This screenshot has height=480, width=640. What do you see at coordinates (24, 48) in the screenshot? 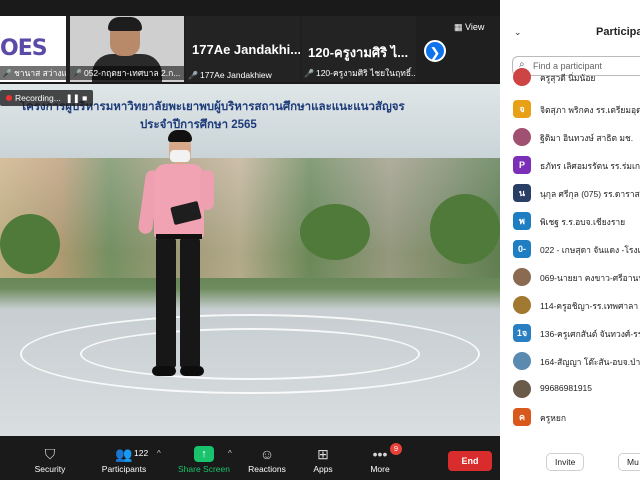
I see `oes-logo: OES` at bounding box center [24, 48].